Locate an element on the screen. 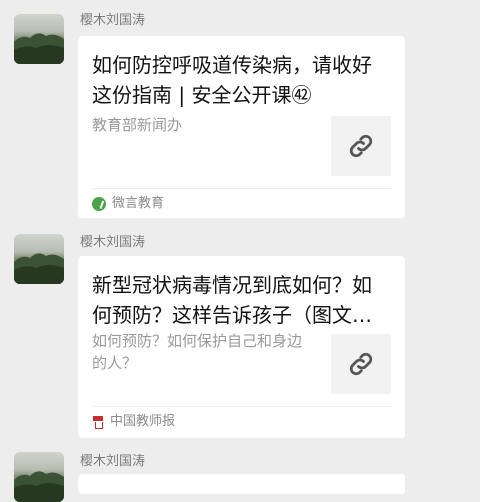  card-source: 中国教师报 is located at coordinates (133, 422).